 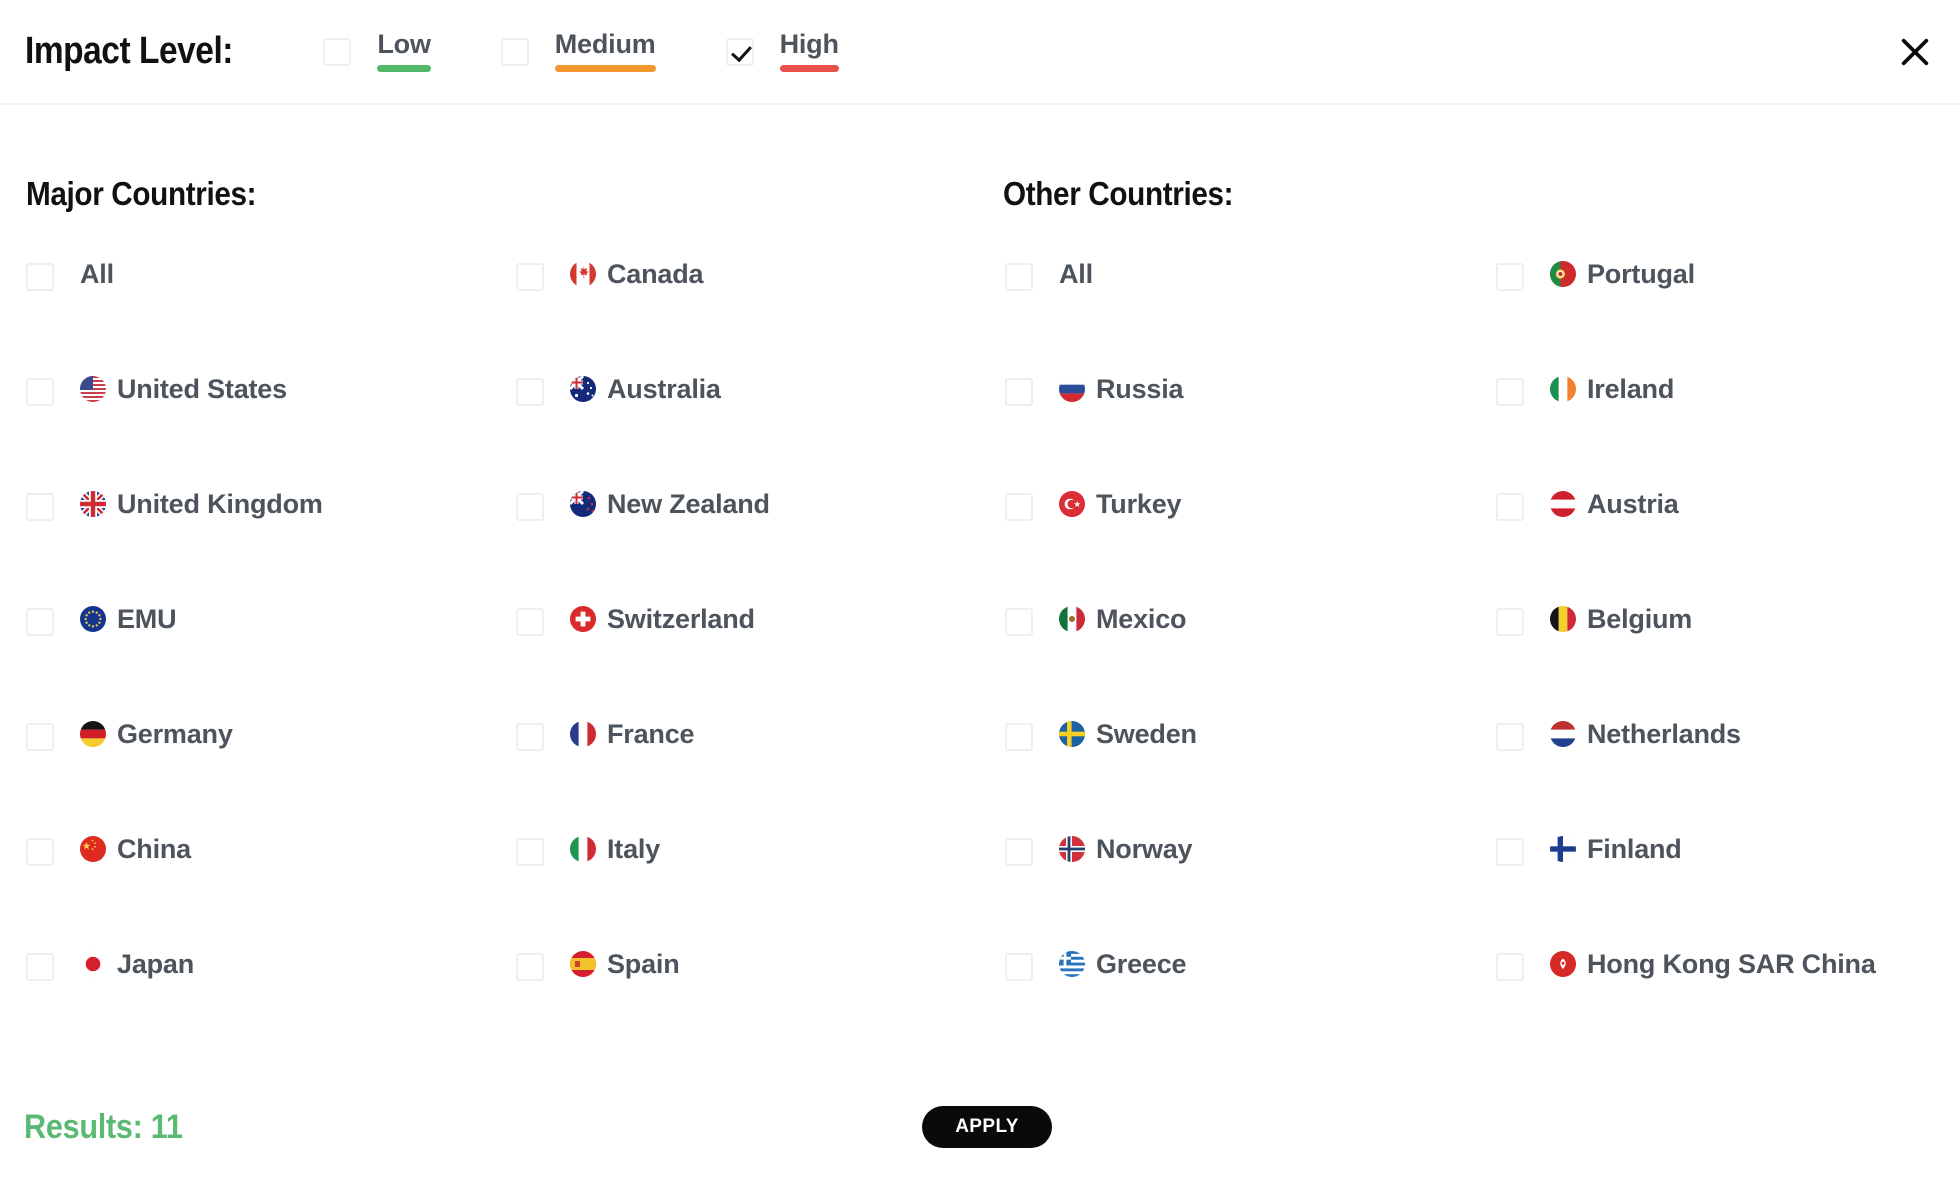 I want to click on country-row-portugal: Portugal, so click(x=1726, y=317).